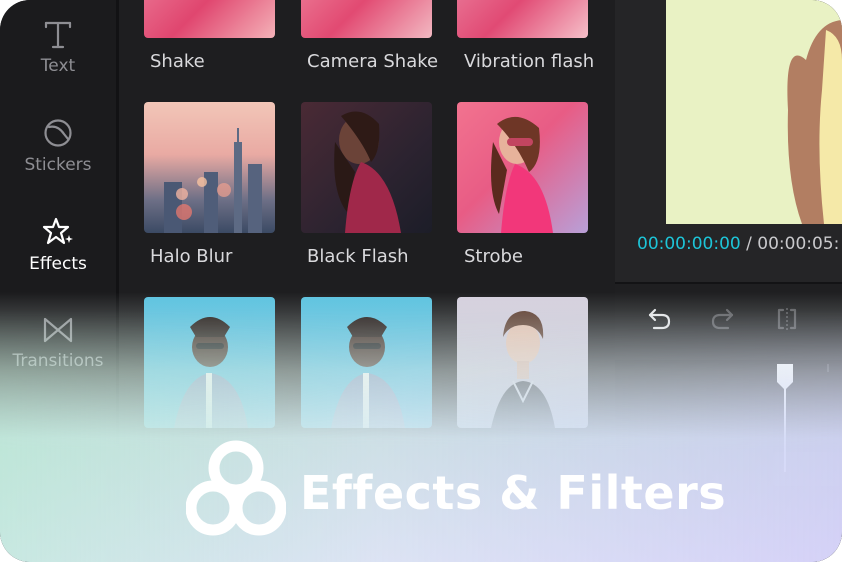 This screenshot has height=562, width=842. I want to click on timecode: 00:00:00:00 / 00:00:05:, so click(738, 244).